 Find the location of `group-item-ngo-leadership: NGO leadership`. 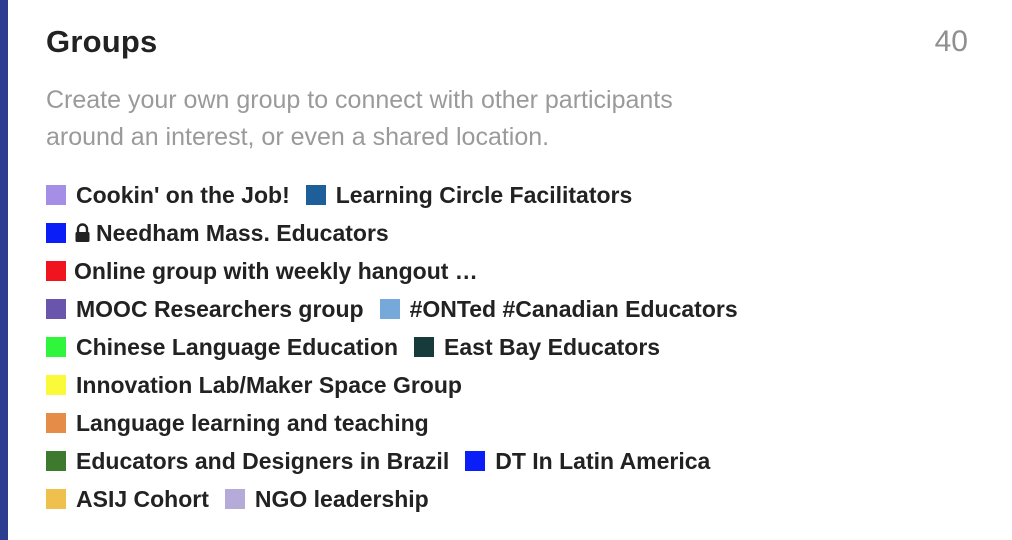

group-item-ngo-leadership: NGO leadership is located at coordinates (326, 499).